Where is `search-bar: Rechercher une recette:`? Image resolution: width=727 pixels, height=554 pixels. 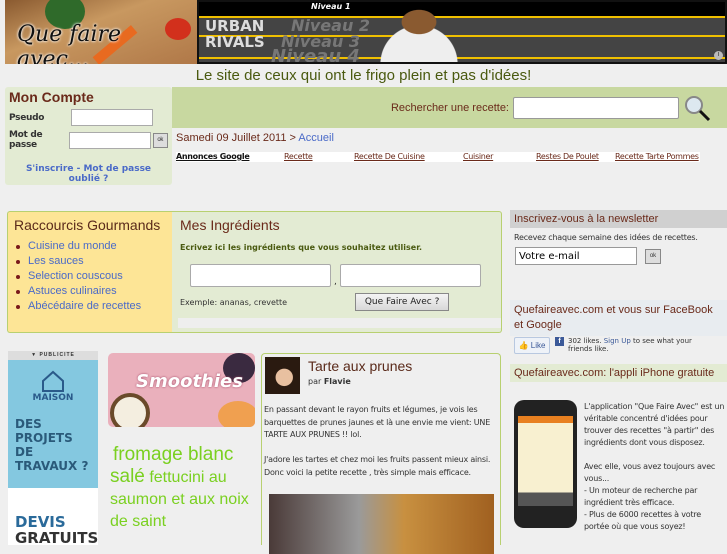
search-bar: Rechercher une recette: is located at coordinates (449, 107).